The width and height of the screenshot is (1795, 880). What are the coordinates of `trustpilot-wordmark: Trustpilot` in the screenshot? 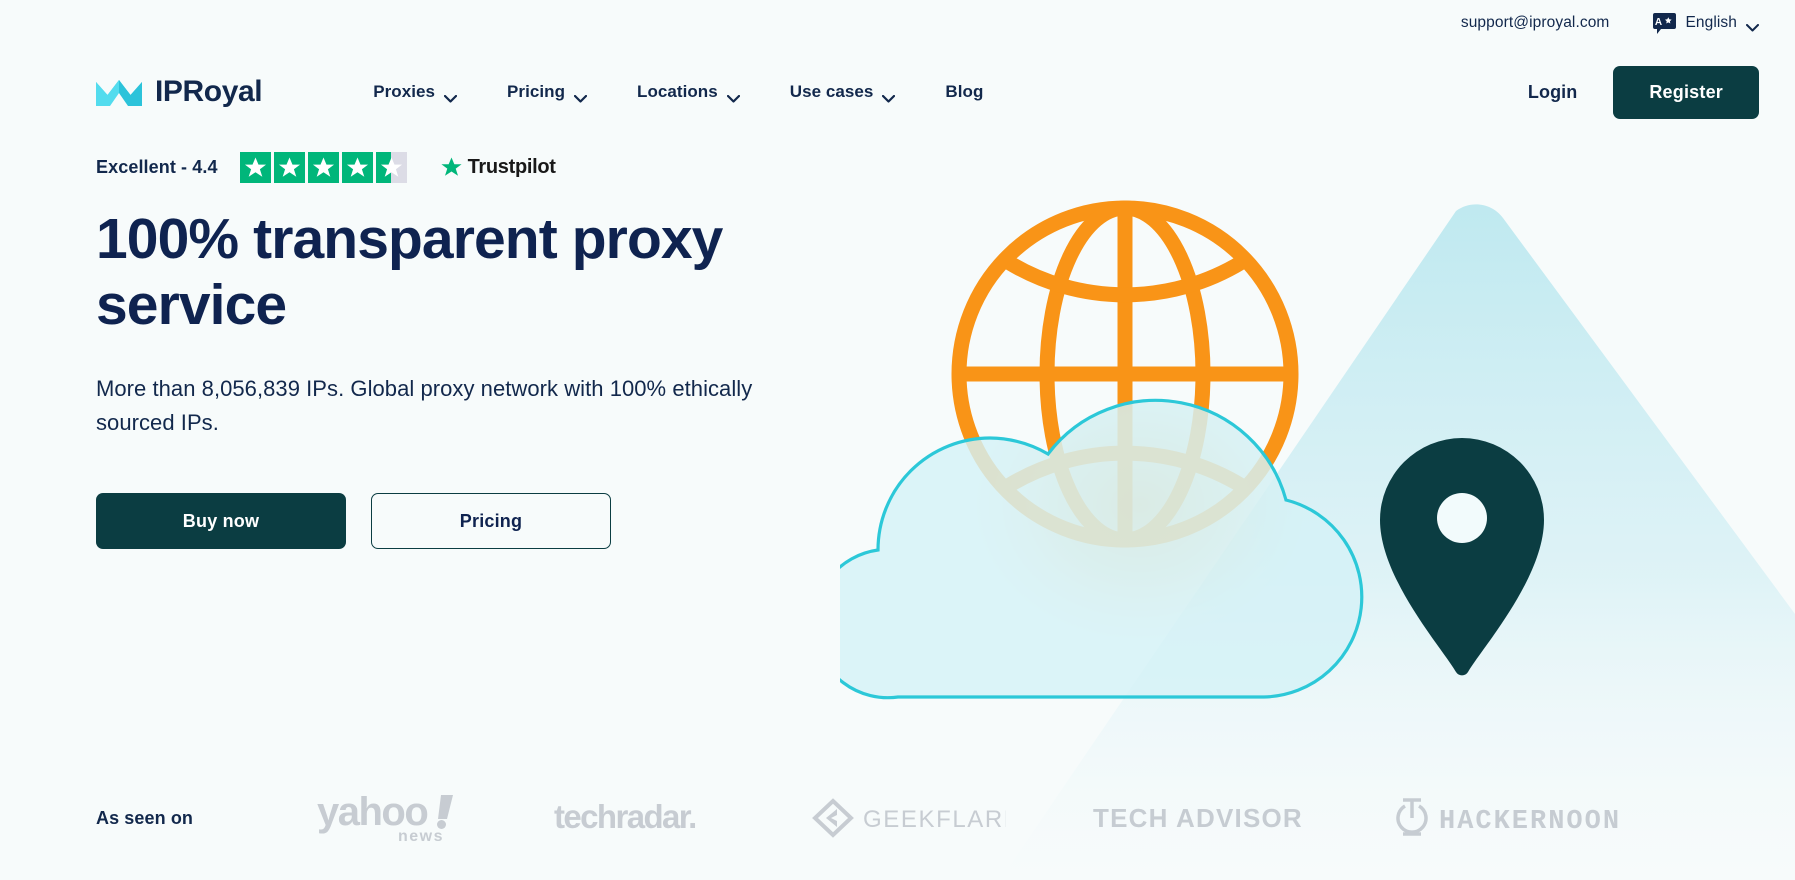 It's located at (511, 166).